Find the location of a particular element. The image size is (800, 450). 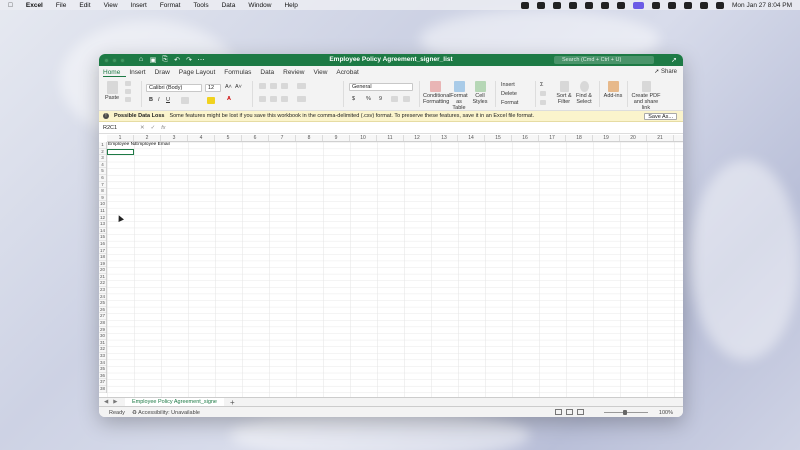

row-header: 25 is located at coordinates (102, 303).